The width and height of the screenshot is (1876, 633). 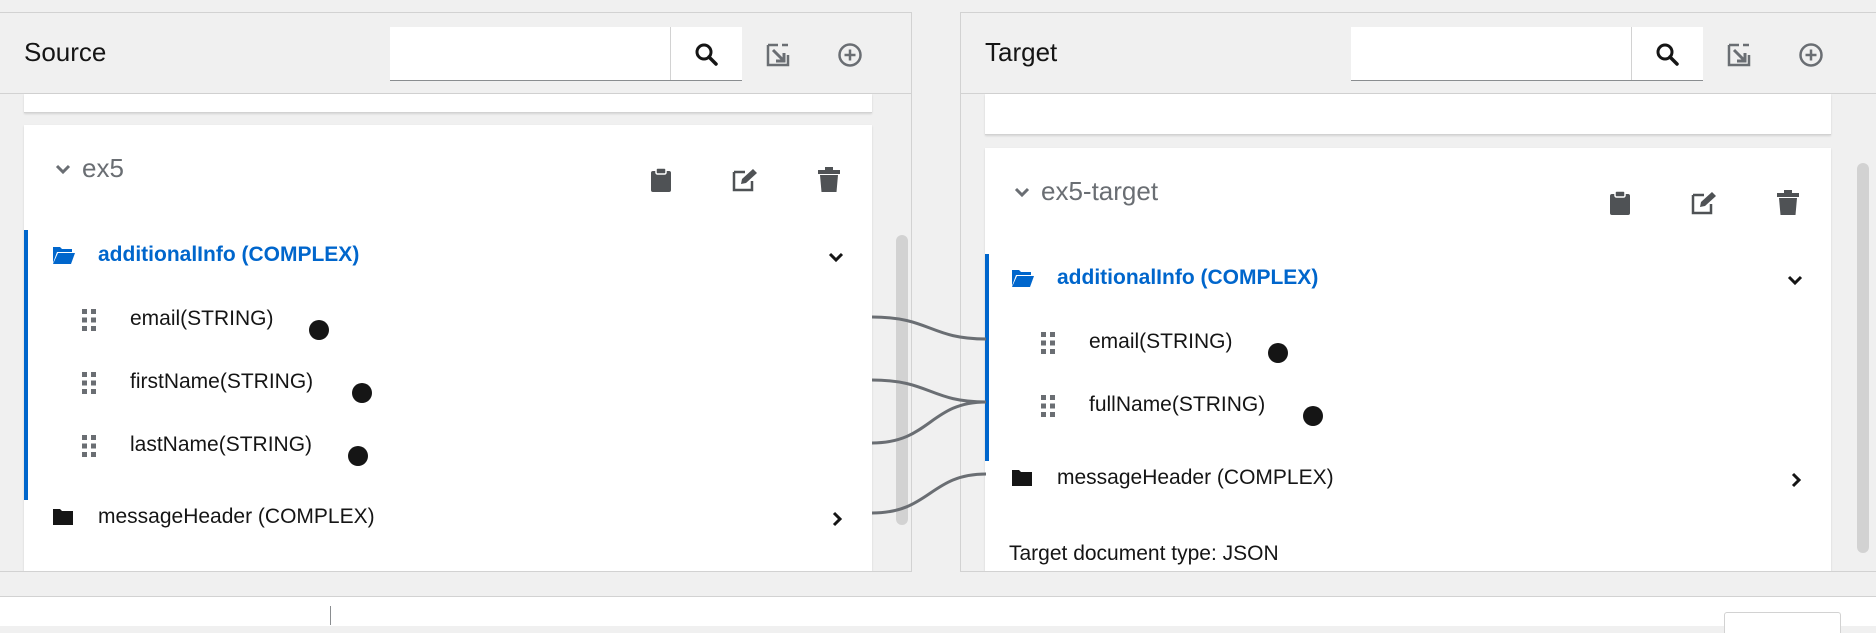 I want to click on target-scrollbar, so click(x=1863, y=358).